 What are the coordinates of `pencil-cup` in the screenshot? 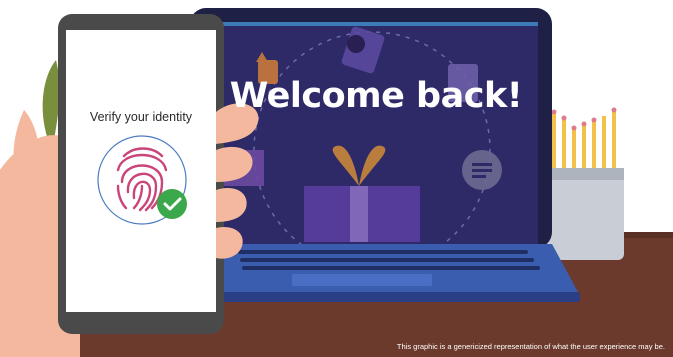 It's located at (583, 183).